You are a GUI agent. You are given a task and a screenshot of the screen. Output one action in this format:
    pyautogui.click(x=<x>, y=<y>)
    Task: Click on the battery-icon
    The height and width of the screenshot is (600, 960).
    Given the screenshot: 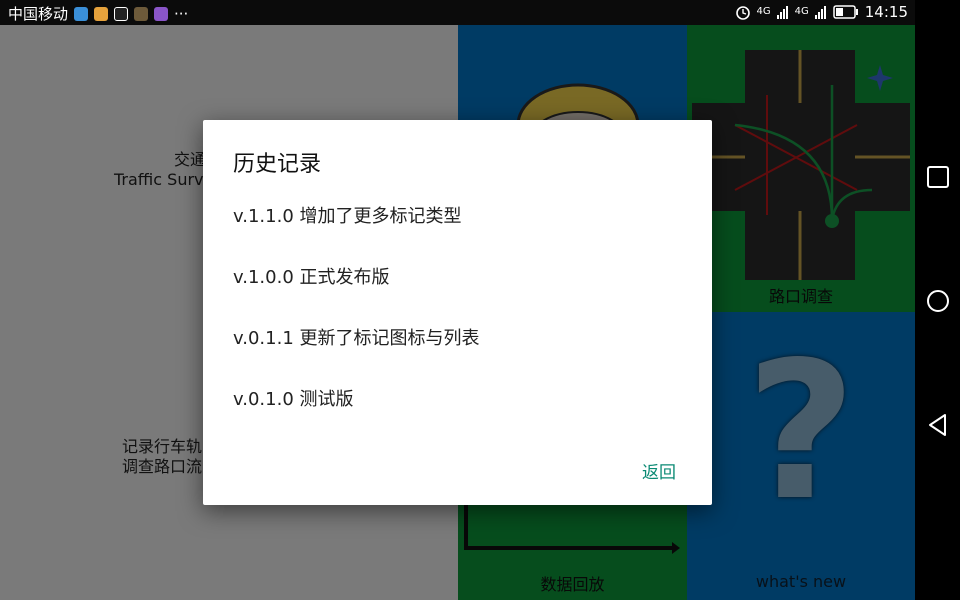 What is the action you would take?
    pyautogui.click(x=845, y=12)
    